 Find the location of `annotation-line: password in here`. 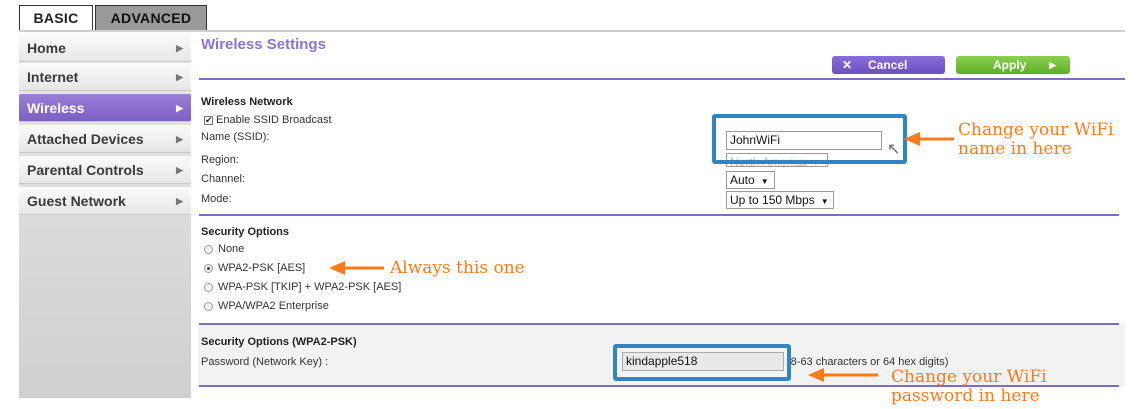

annotation-line: password in here is located at coordinates (965, 396).